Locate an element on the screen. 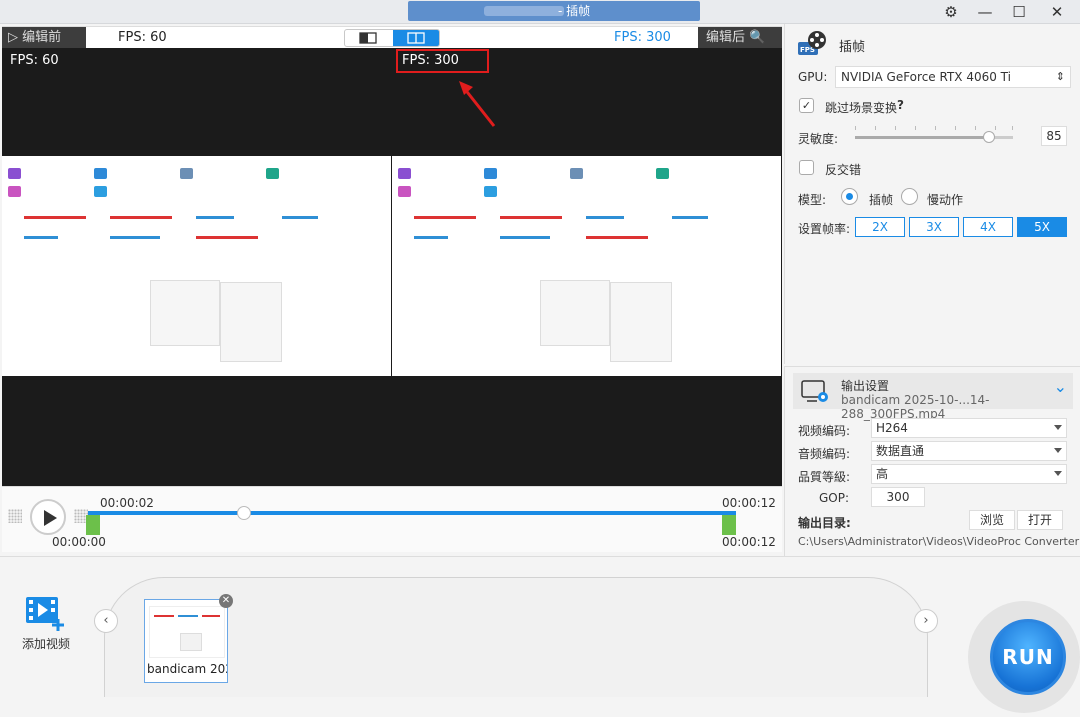  trim-end-handle is located at coordinates (729, 525).